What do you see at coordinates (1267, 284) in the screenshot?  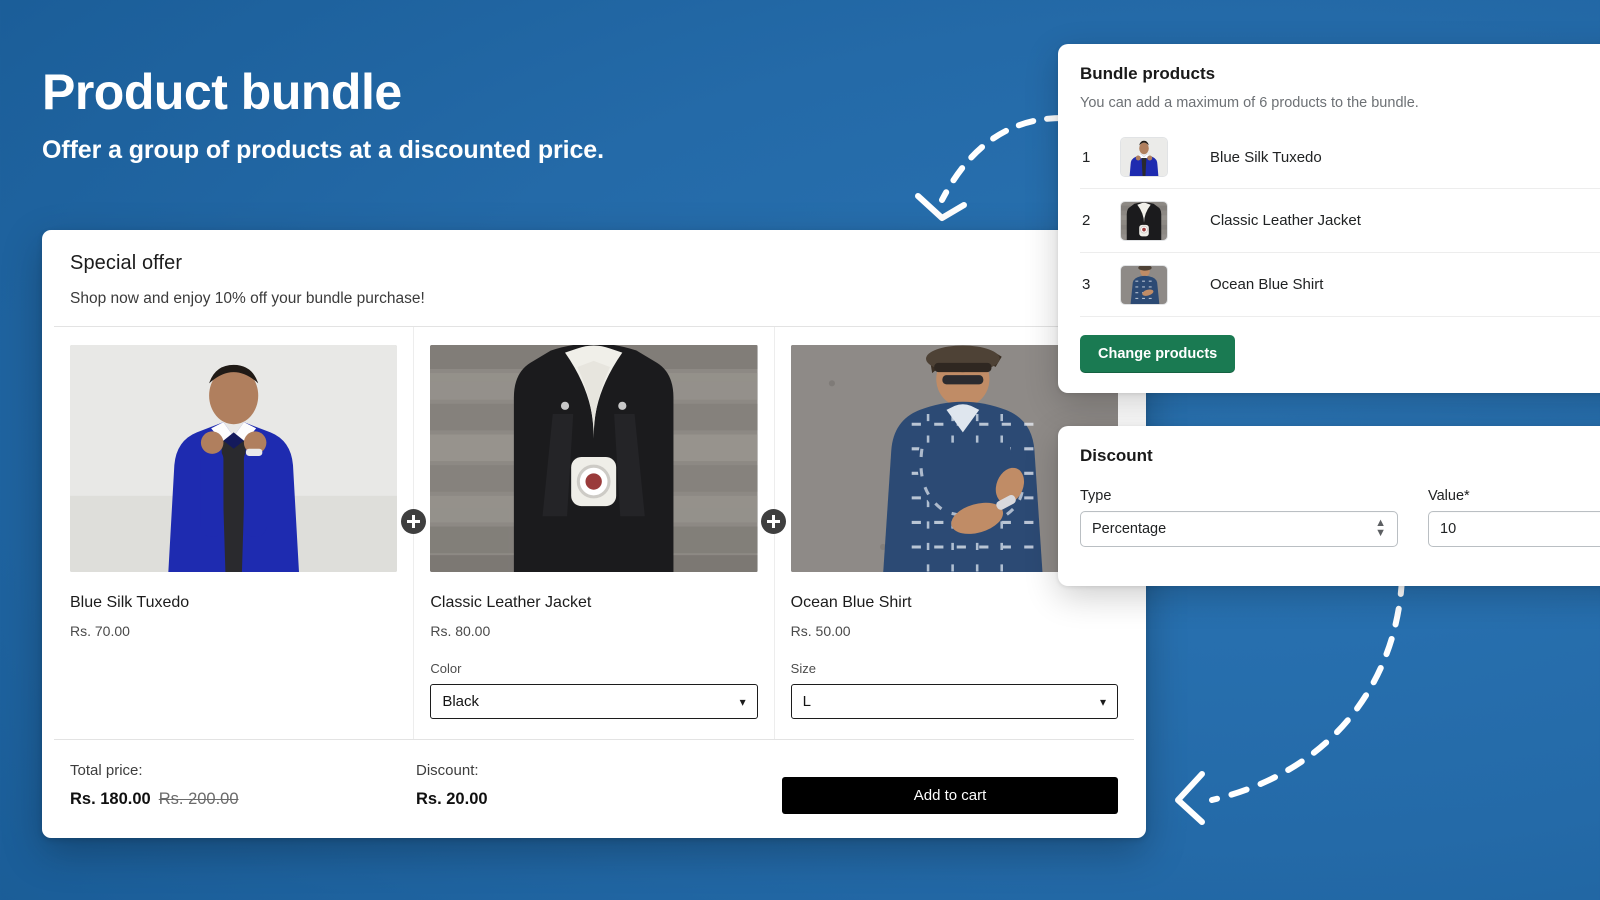 I see `bundle-product-name: Ocean Blue Shirt` at bounding box center [1267, 284].